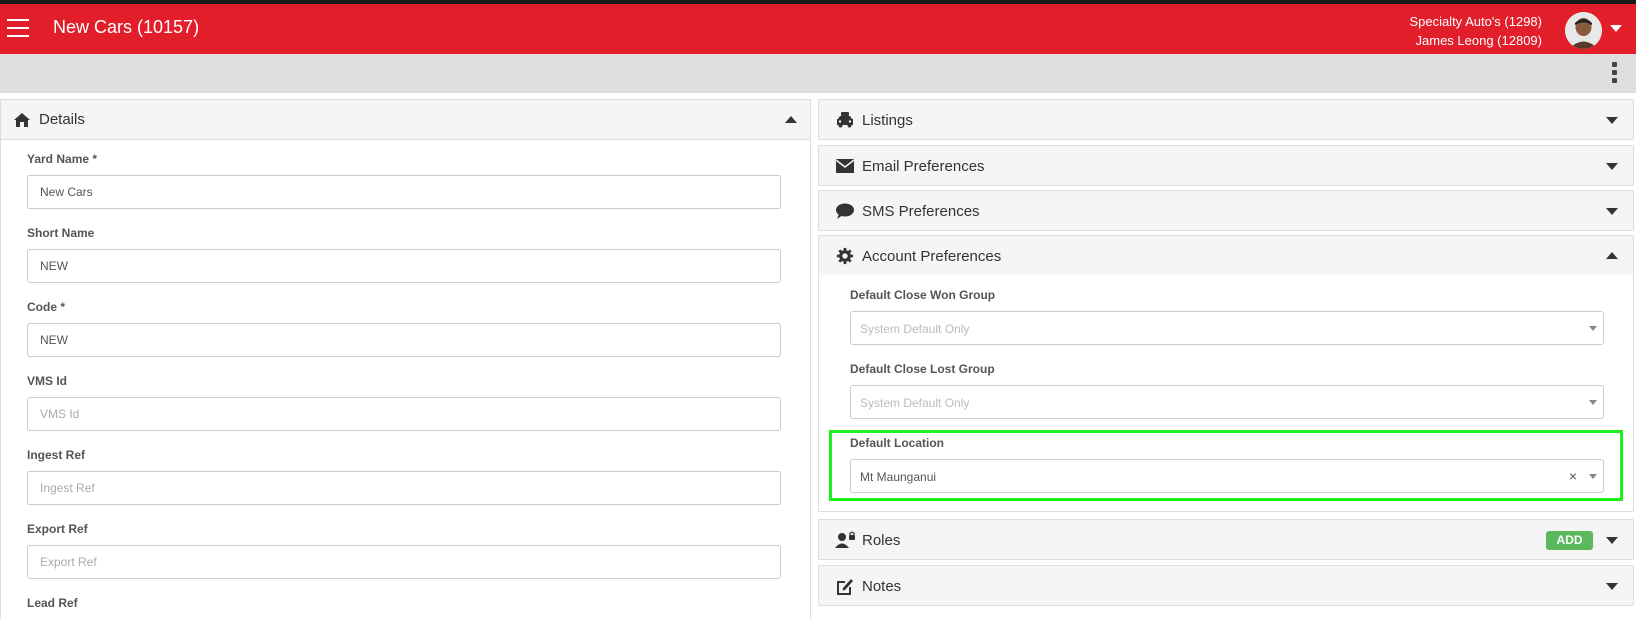 This screenshot has height=619, width=1636. I want to click on sms-preferences-accordion: SMS Preferences, so click(1226, 210).